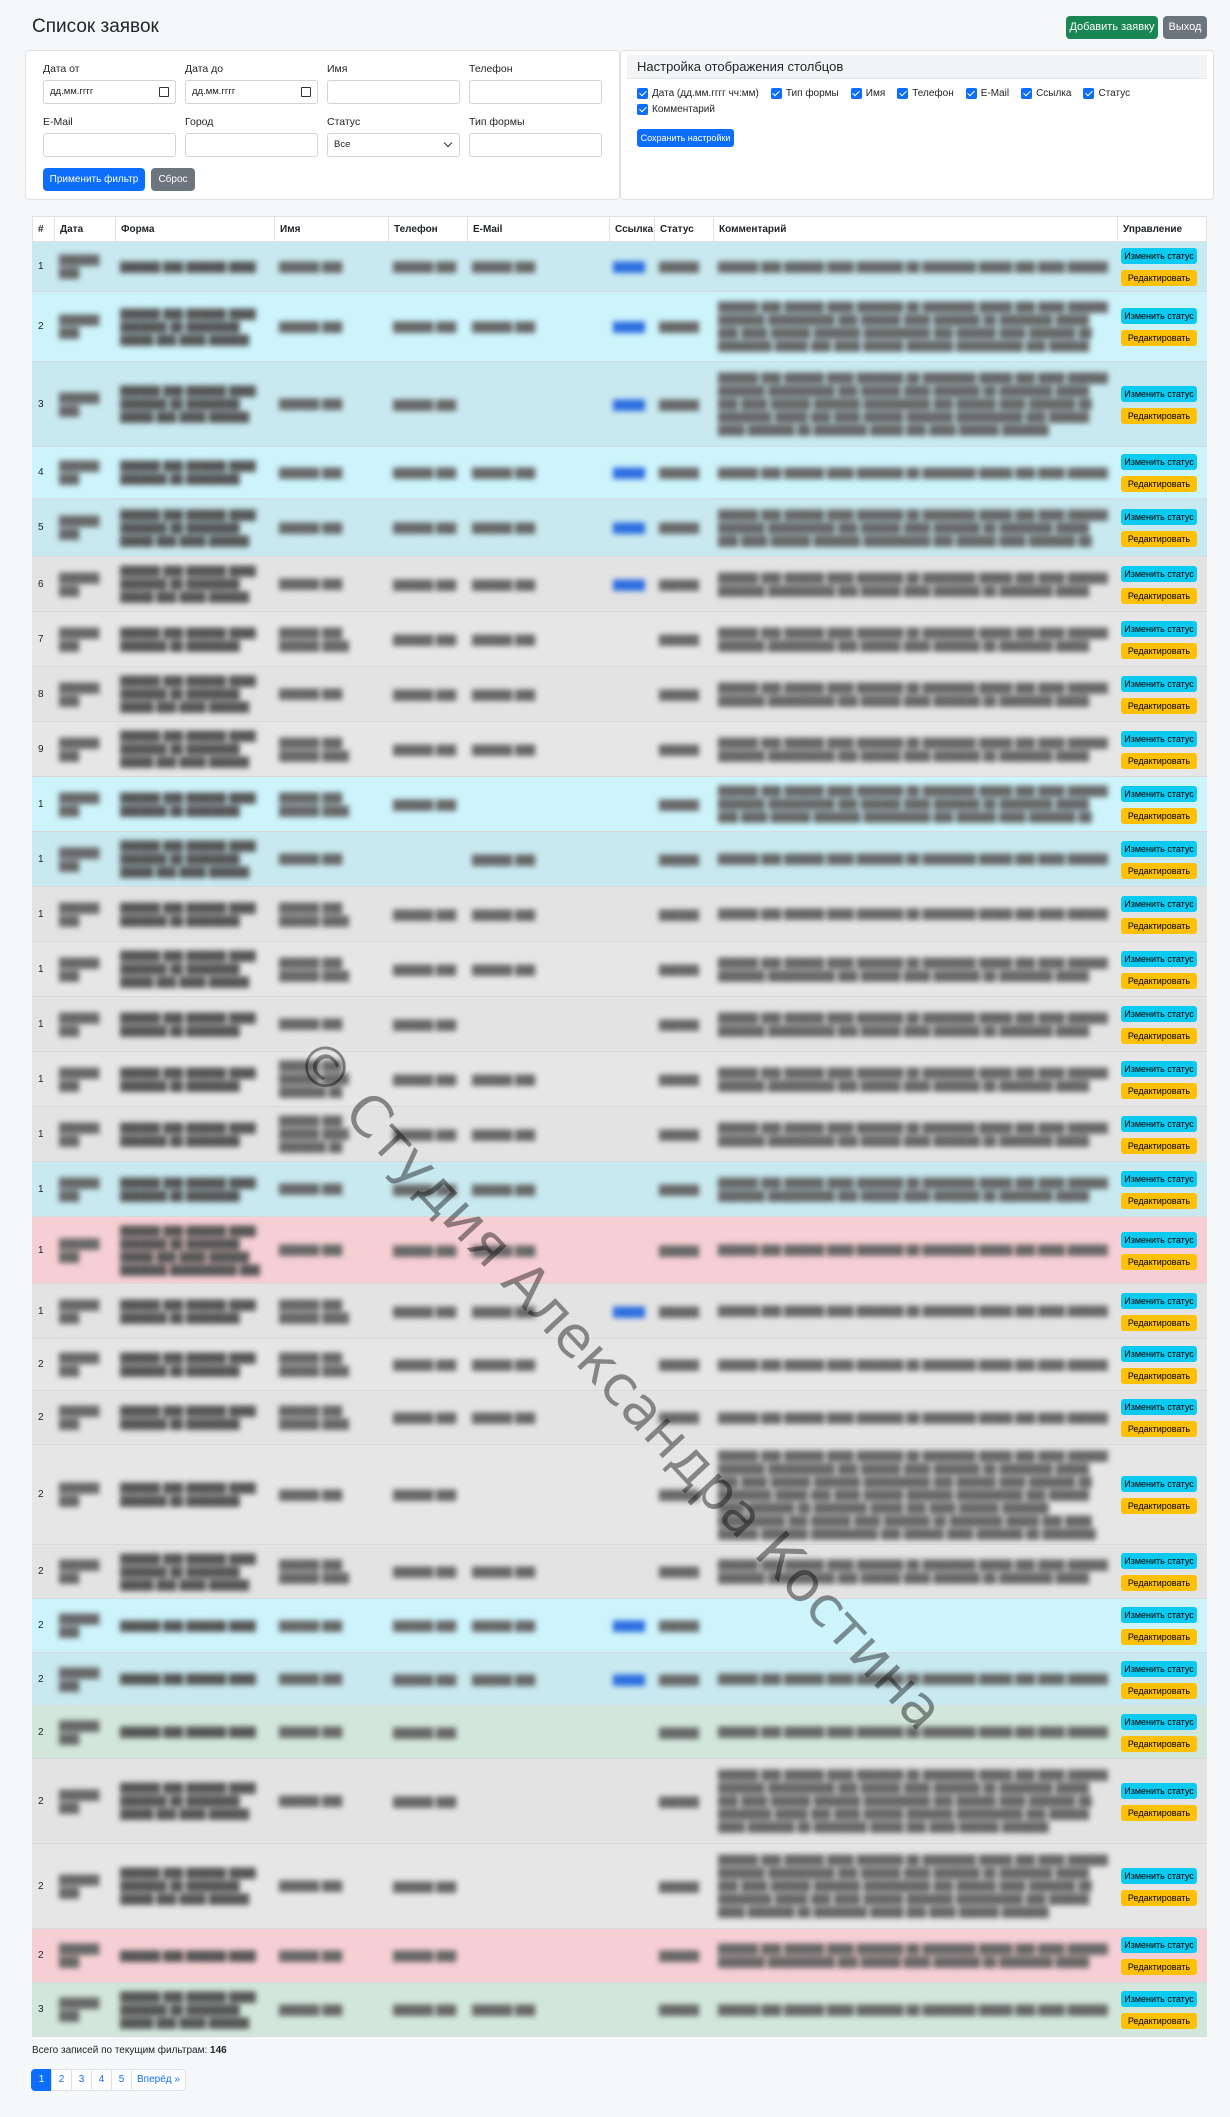  I want to click on date-to-input: дд.мм.гггг, so click(251, 92).